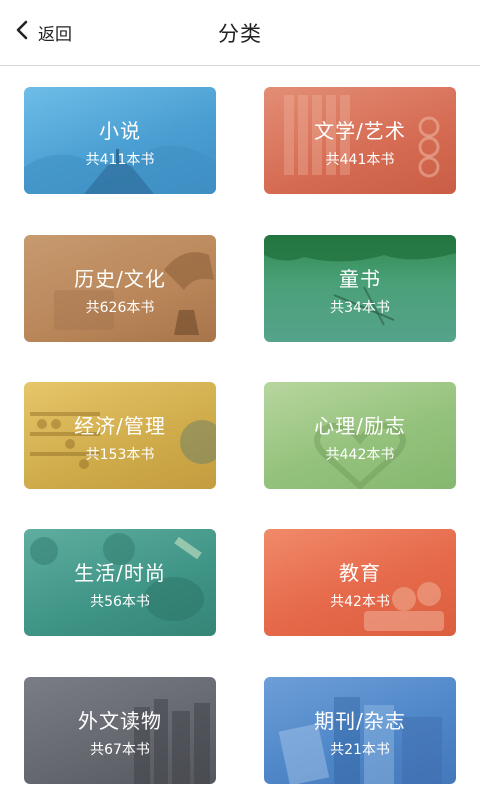  What do you see at coordinates (120, 426) in the screenshot?
I see `category-name: 经济/管理` at bounding box center [120, 426].